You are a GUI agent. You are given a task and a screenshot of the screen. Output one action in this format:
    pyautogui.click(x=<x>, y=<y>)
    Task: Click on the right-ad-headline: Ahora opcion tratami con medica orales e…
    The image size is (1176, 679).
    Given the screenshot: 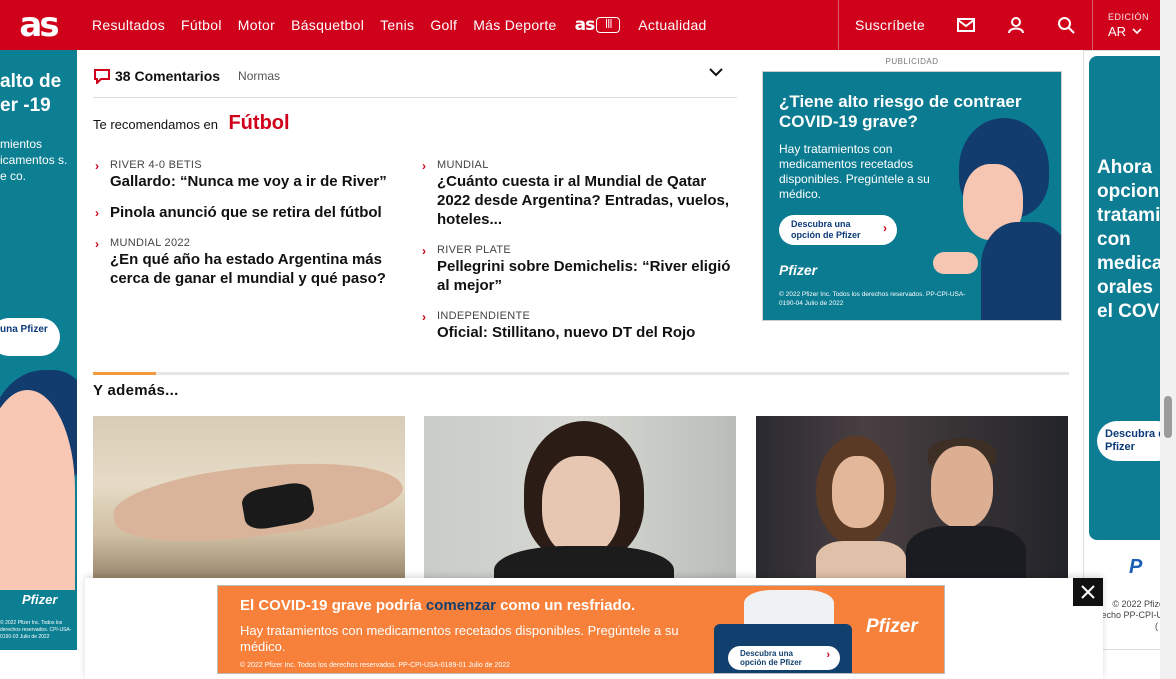 What is the action you would take?
    pyautogui.click(x=1124, y=298)
    